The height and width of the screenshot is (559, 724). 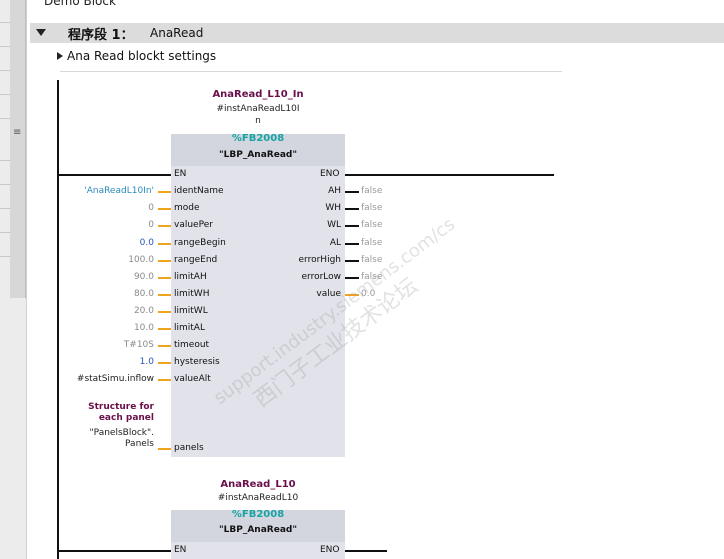 I want to click on input-pin: identName, so click(x=199, y=191).